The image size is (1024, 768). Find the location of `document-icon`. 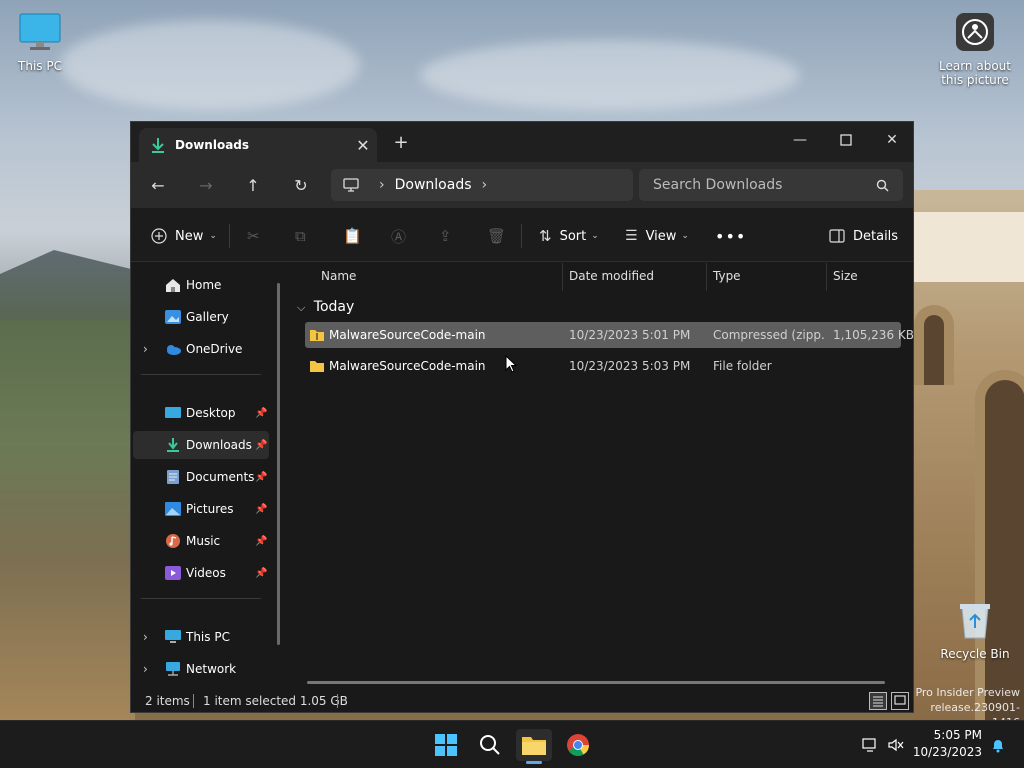

document-icon is located at coordinates (173, 477).